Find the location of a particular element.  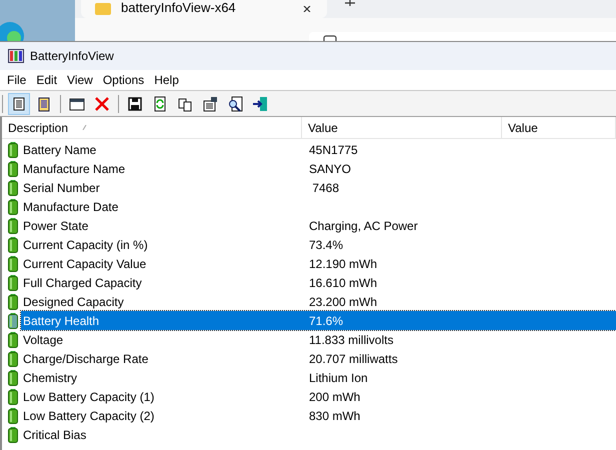

table-cell-text: Battery Health is located at coordinates (61, 321).